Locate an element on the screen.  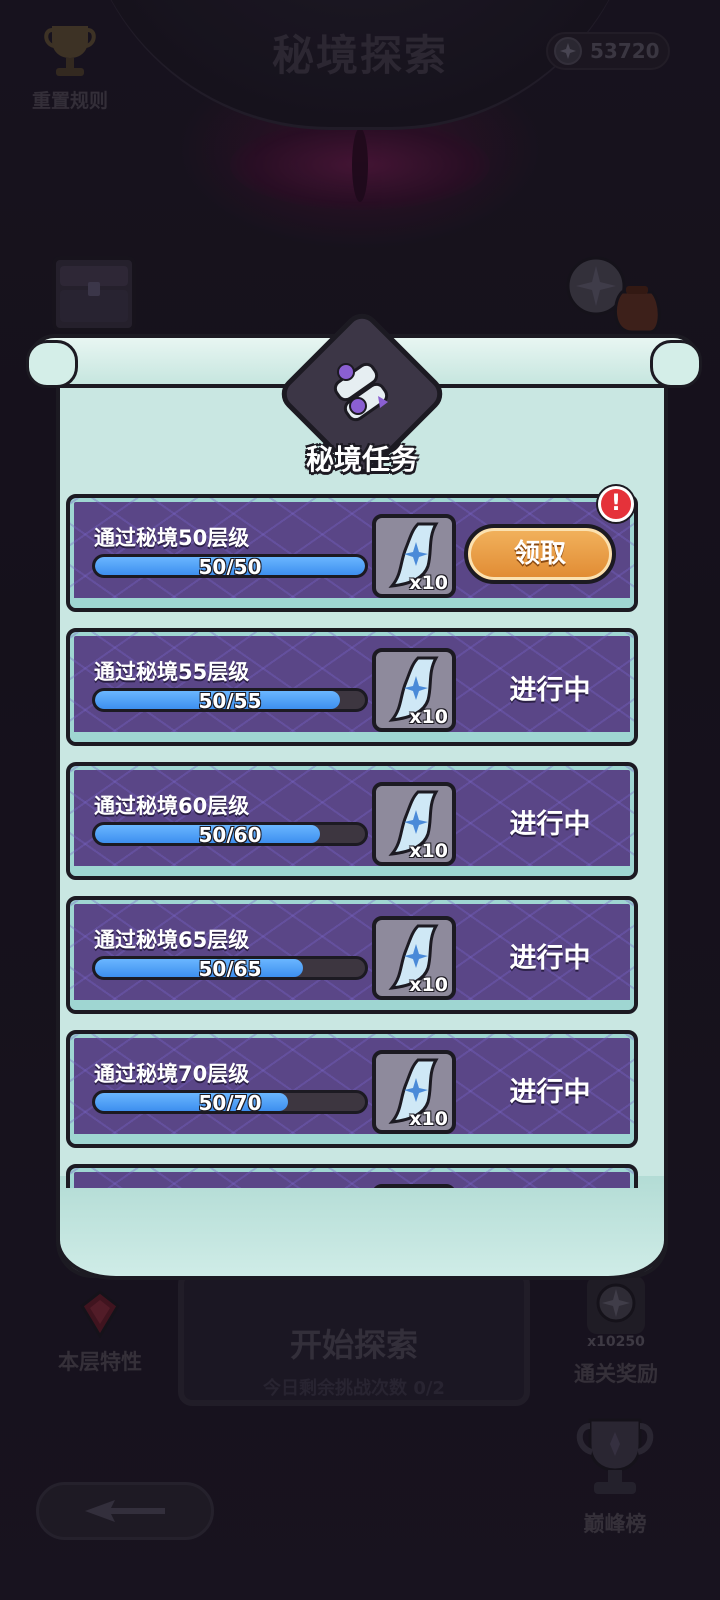
popup-title: 秘境任务 is located at coordinates (361, 459).